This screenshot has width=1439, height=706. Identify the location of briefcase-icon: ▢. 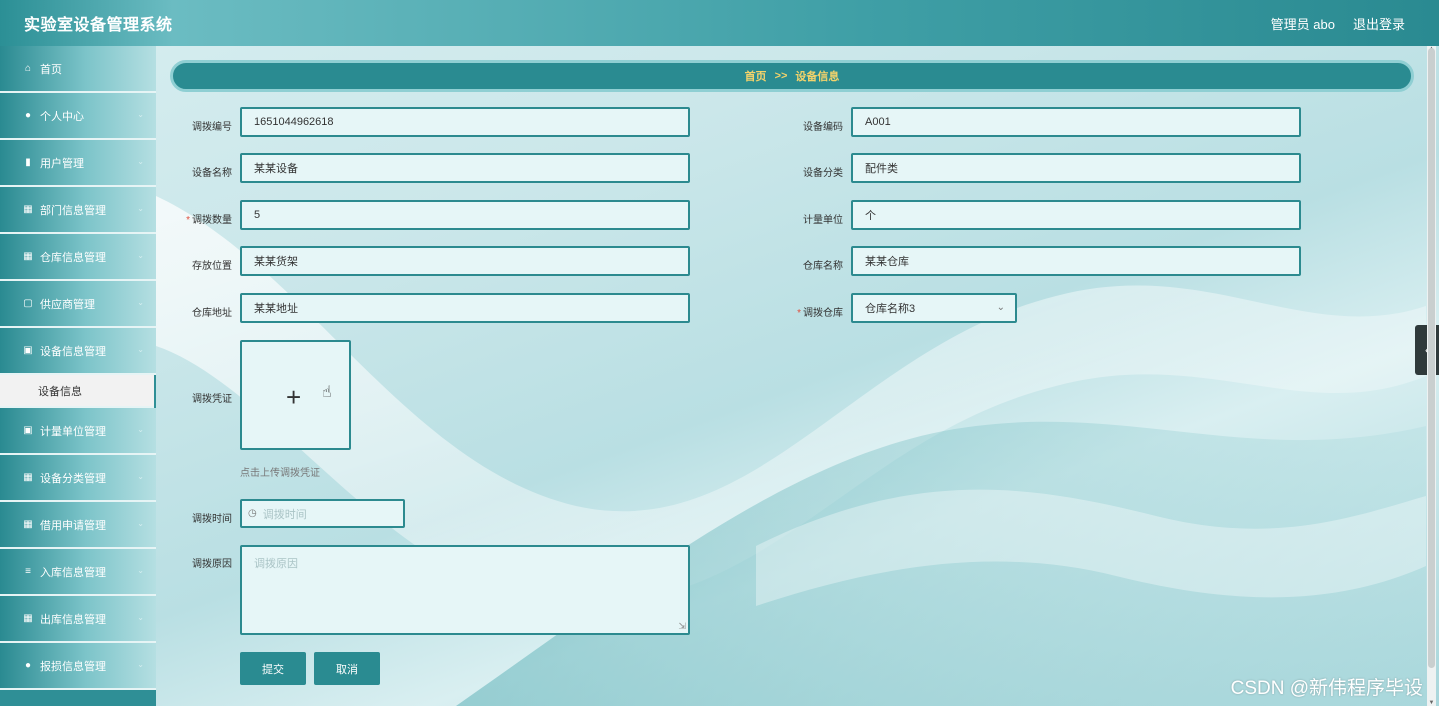
(28, 303).